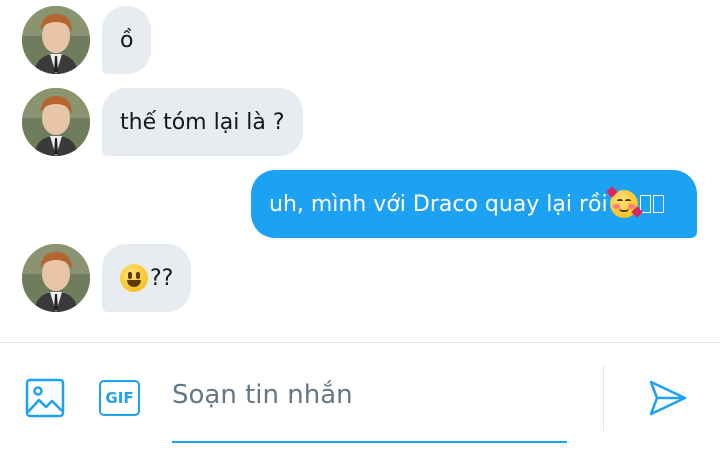 The width and height of the screenshot is (720, 450). I want to click on message-input-wrapper, so click(369, 405).